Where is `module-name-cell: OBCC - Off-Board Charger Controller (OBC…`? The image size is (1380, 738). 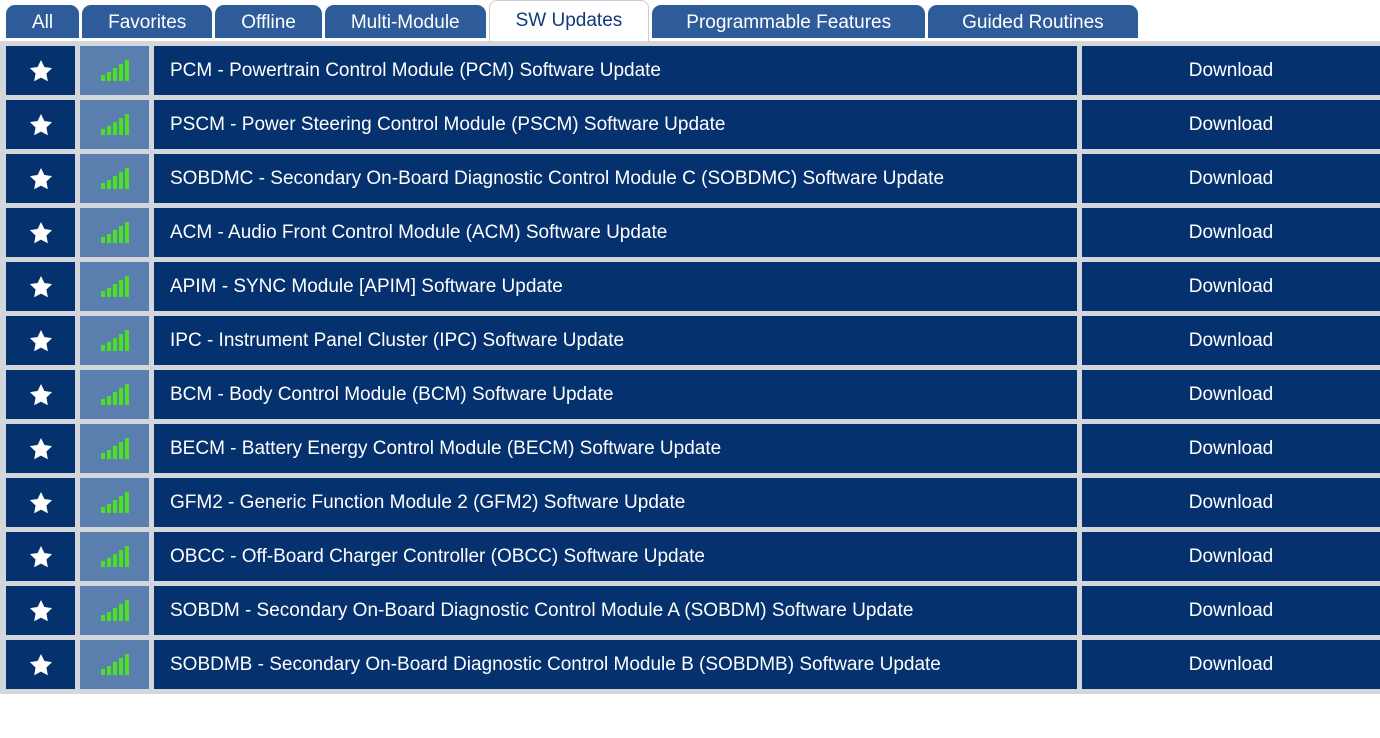
module-name-cell: OBCC - Off-Board Charger Controller (OBC… is located at coordinates (615, 556).